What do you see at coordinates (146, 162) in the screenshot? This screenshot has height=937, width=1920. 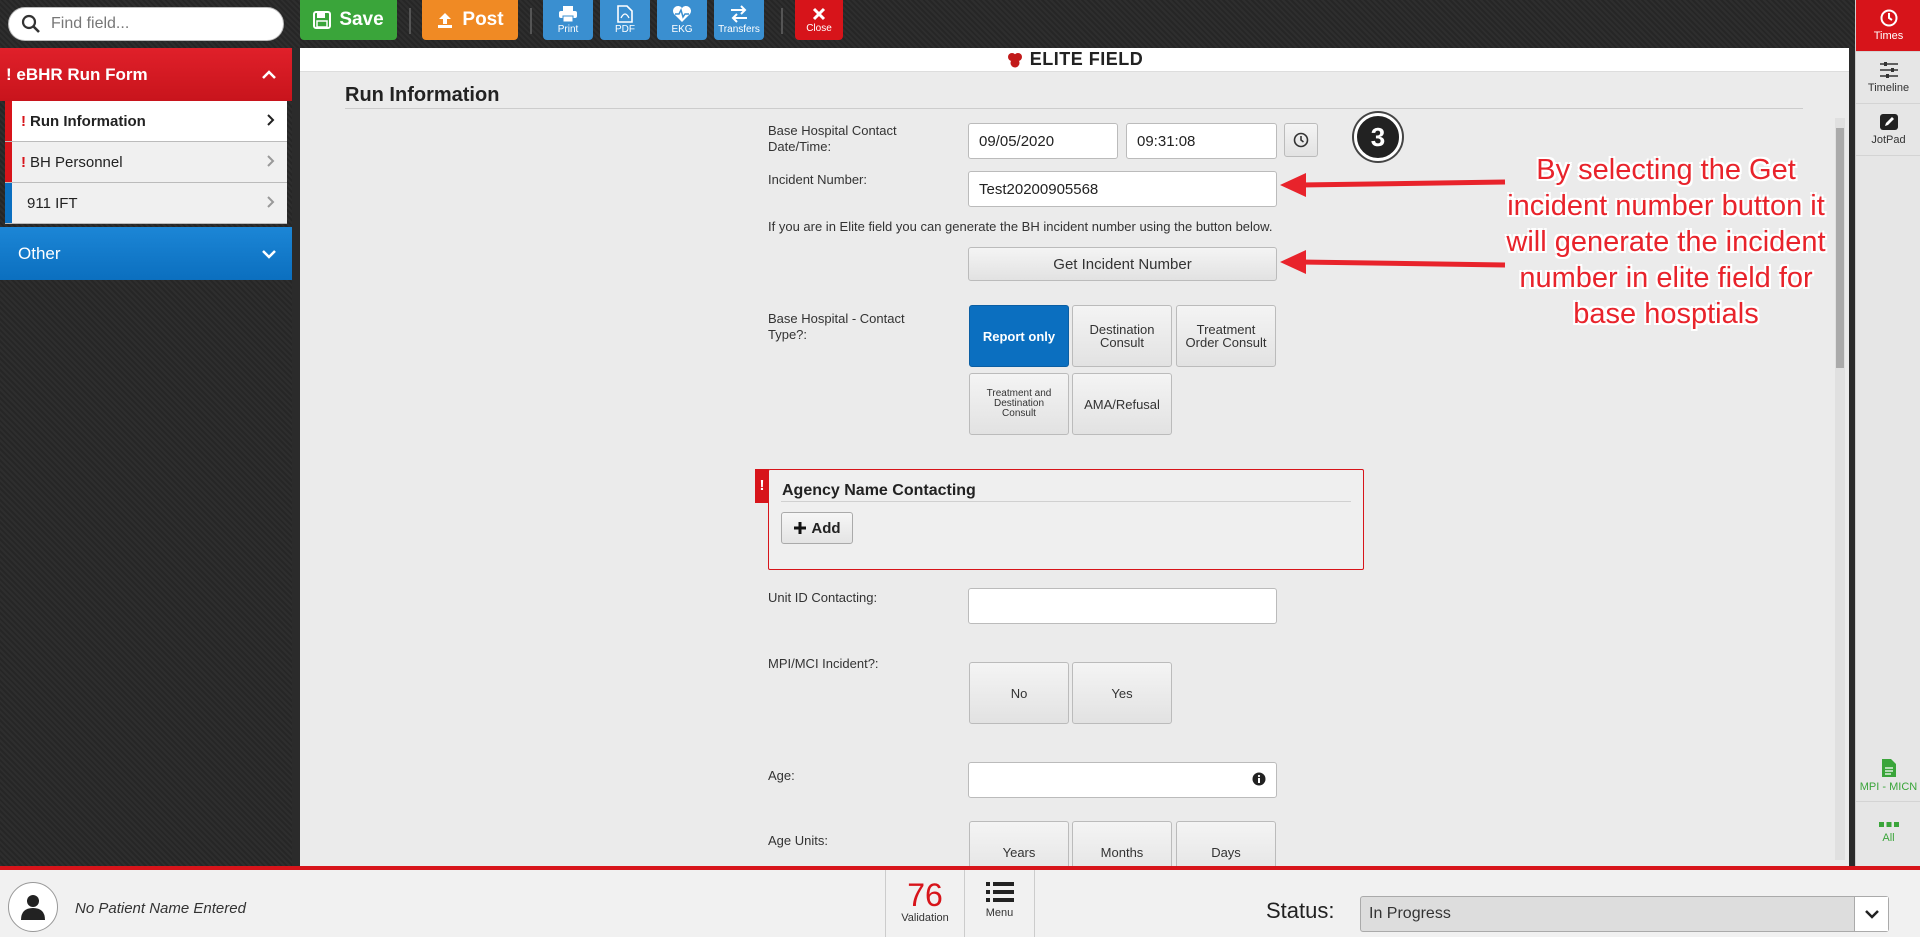 I see `sidebar-item-bh-personnel: ! BH Personnel` at bounding box center [146, 162].